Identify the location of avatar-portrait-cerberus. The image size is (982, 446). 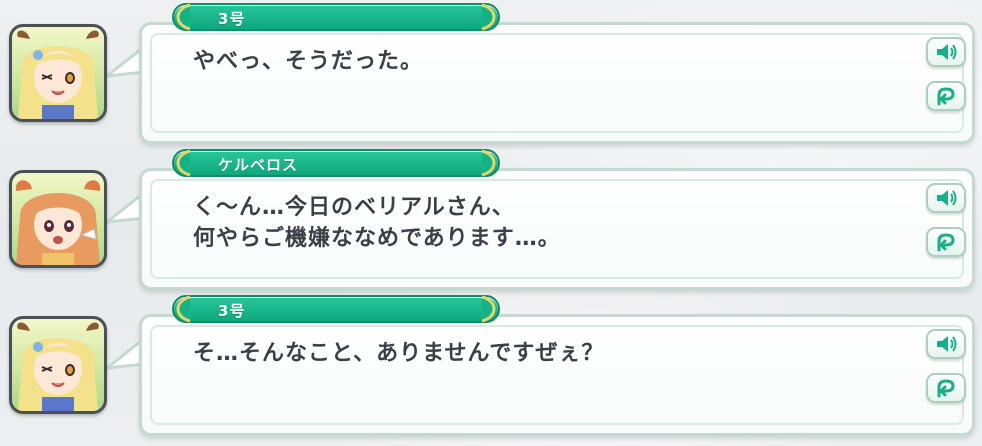
(58, 222).